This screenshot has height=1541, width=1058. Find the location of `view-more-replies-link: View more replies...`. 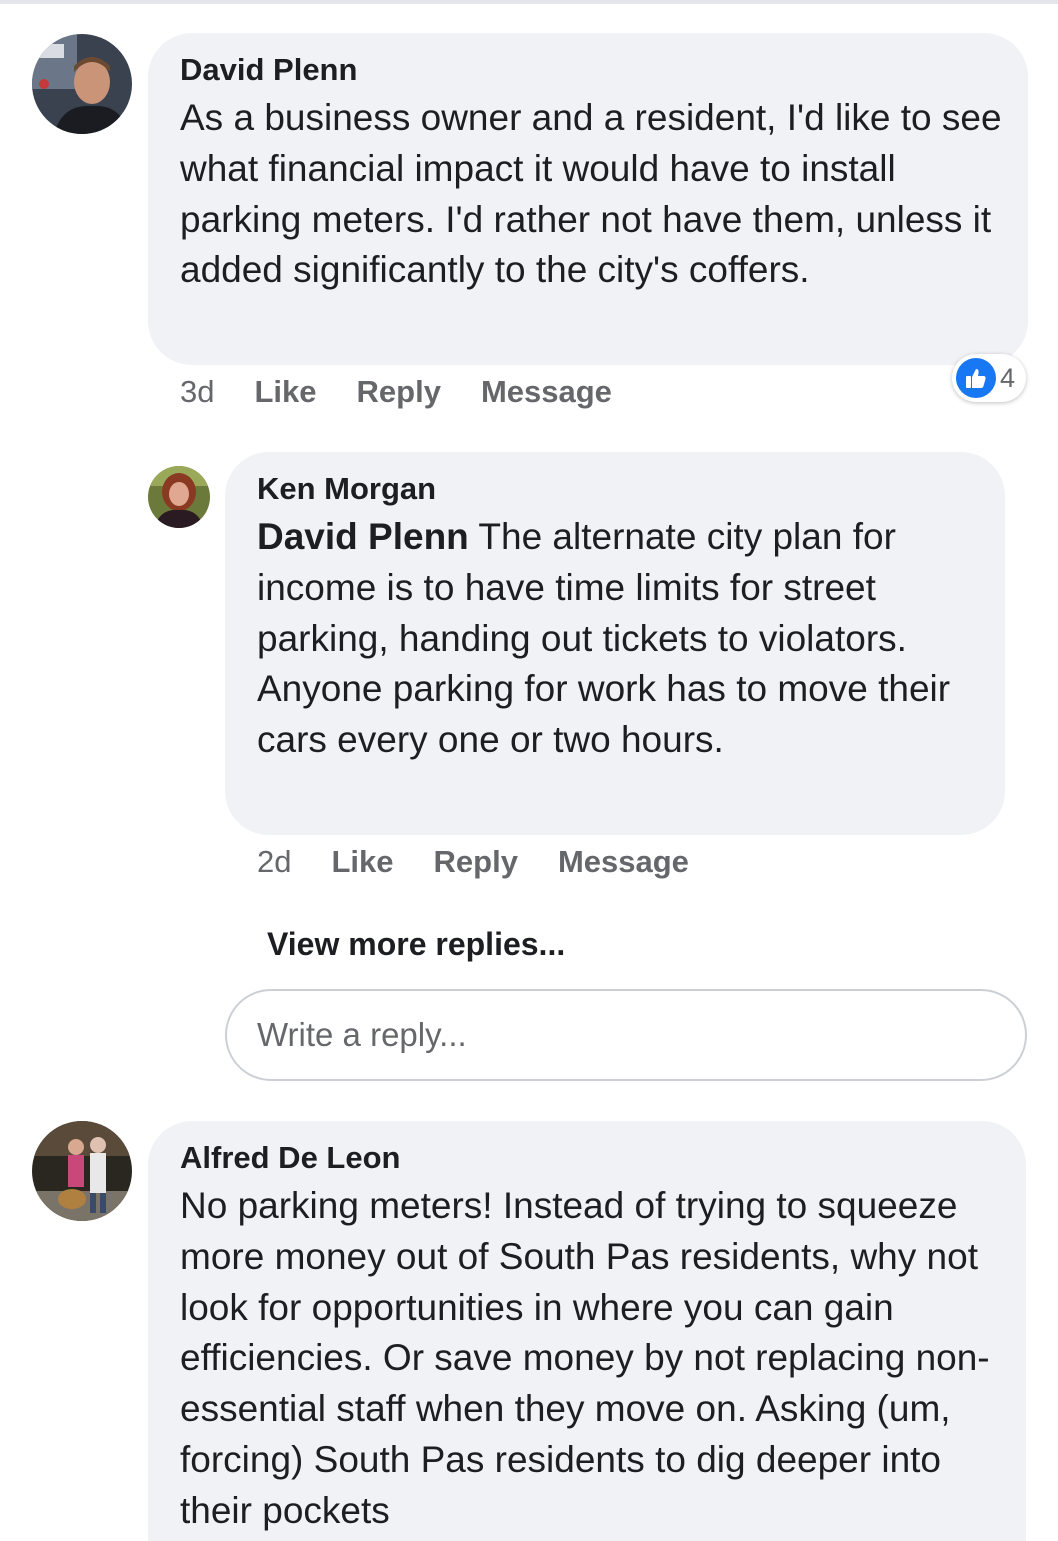

view-more-replies-link: View more replies... is located at coordinates (416, 944).